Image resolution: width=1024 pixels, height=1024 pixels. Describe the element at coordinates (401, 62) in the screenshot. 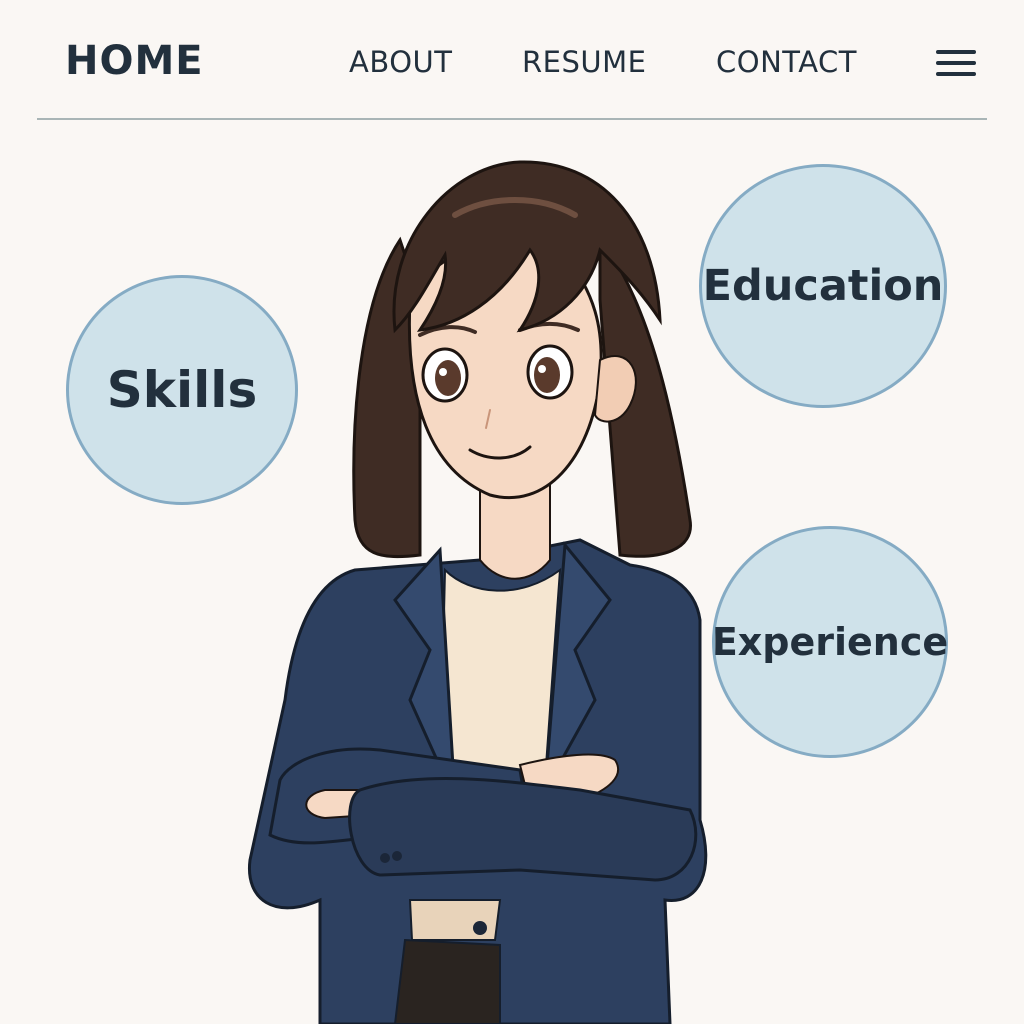

I see `nav-about-link: ABOUT` at that location.